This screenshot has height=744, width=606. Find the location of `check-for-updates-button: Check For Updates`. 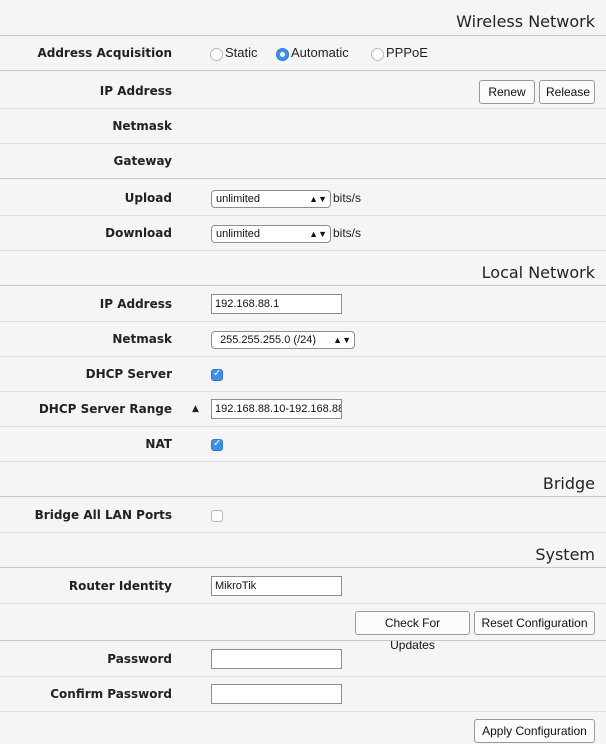

check-for-updates-button: Check For Updates is located at coordinates (412, 631).